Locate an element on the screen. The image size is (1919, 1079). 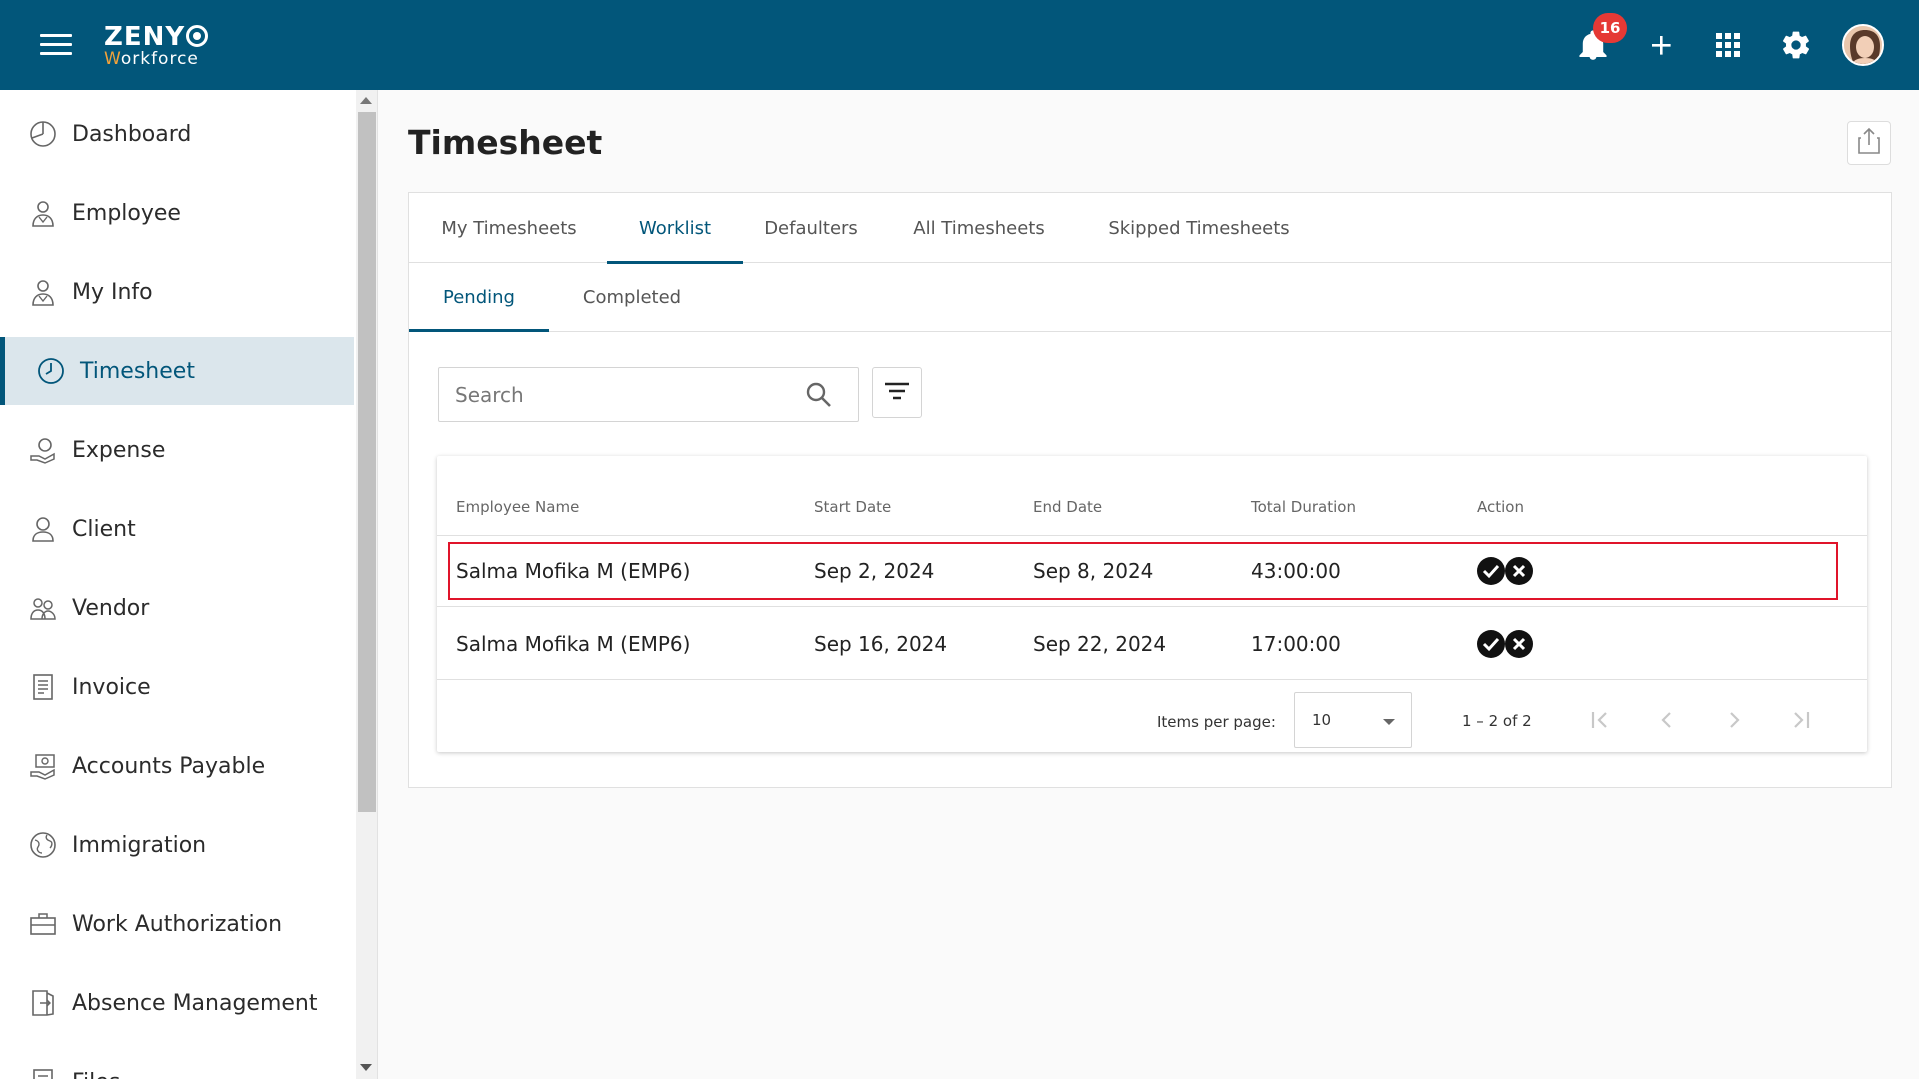
sidebar-item-label: Employee is located at coordinates (126, 213).